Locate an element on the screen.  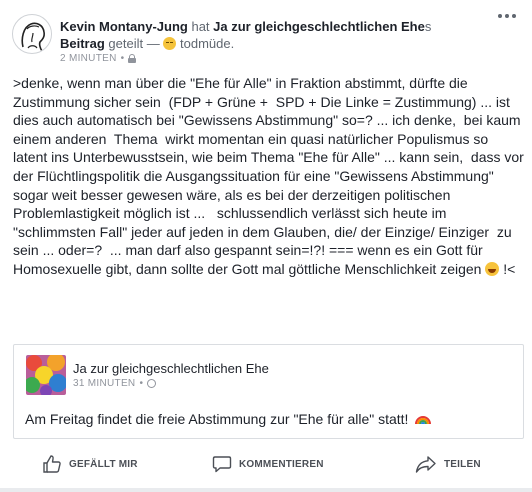
share-arrow-icon is located at coordinates (425, 464).